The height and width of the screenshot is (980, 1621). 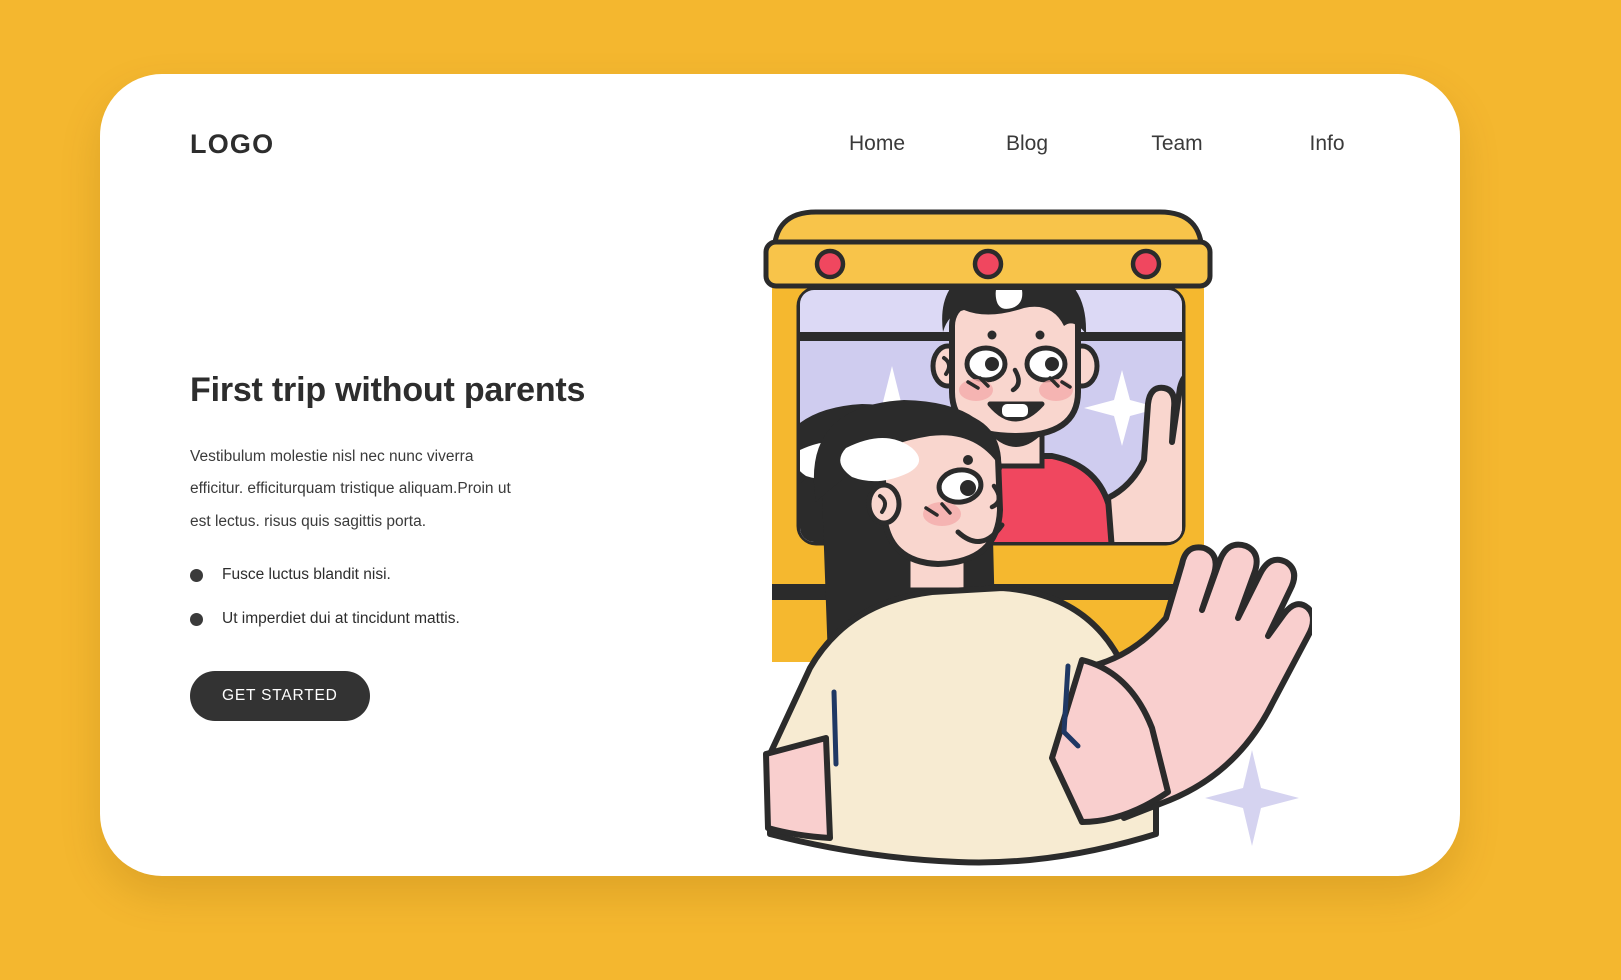 I want to click on list-item: Ut imperdiet dui at tincidunt mattis., so click(x=400, y=619).